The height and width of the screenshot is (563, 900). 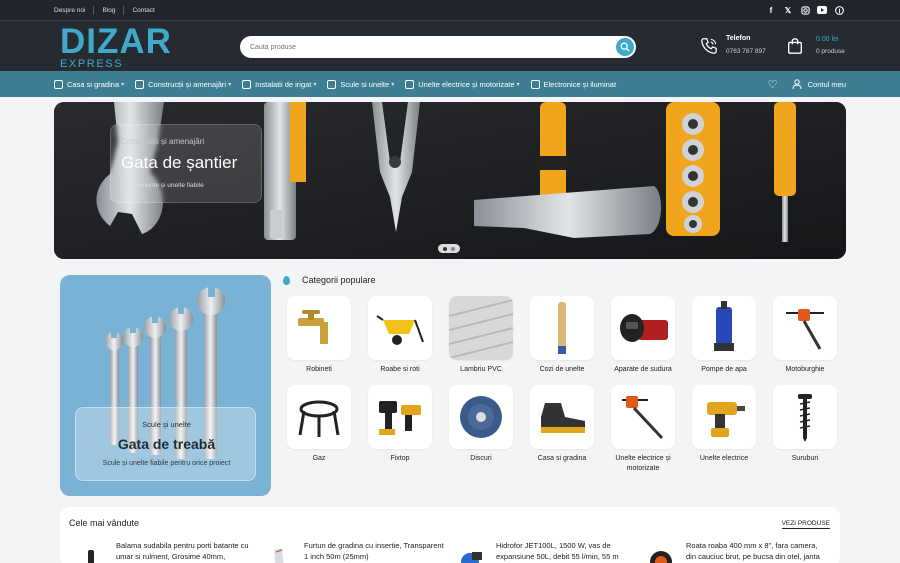 What do you see at coordinates (805, 10) in the screenshot?
I see `instagram-icon` at bounding box center [805, 10].